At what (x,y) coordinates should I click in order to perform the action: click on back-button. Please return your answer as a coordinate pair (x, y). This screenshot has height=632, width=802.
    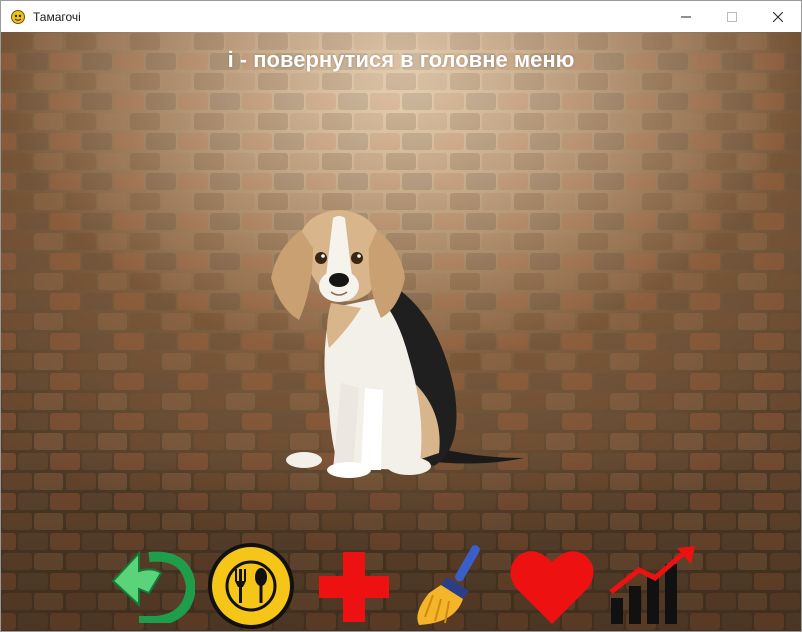
    Looking at the image, I should click on (152, 585).